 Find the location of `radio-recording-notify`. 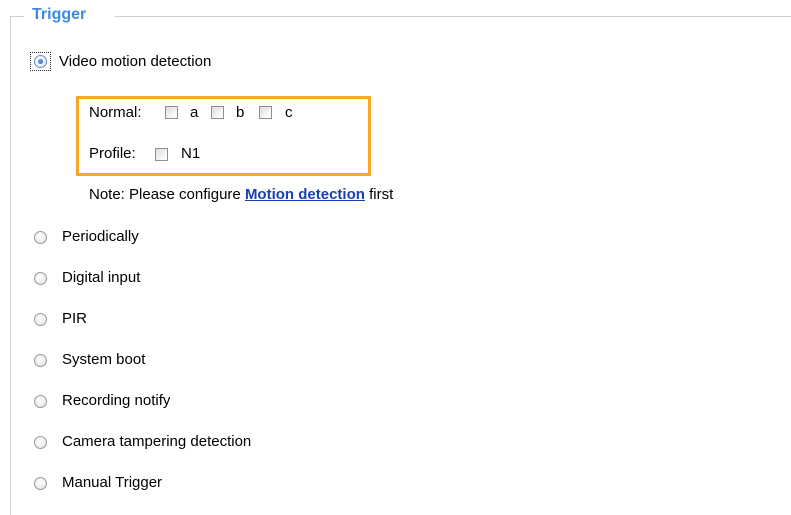

radio-recording-notify is located at coordinates (40, 401).